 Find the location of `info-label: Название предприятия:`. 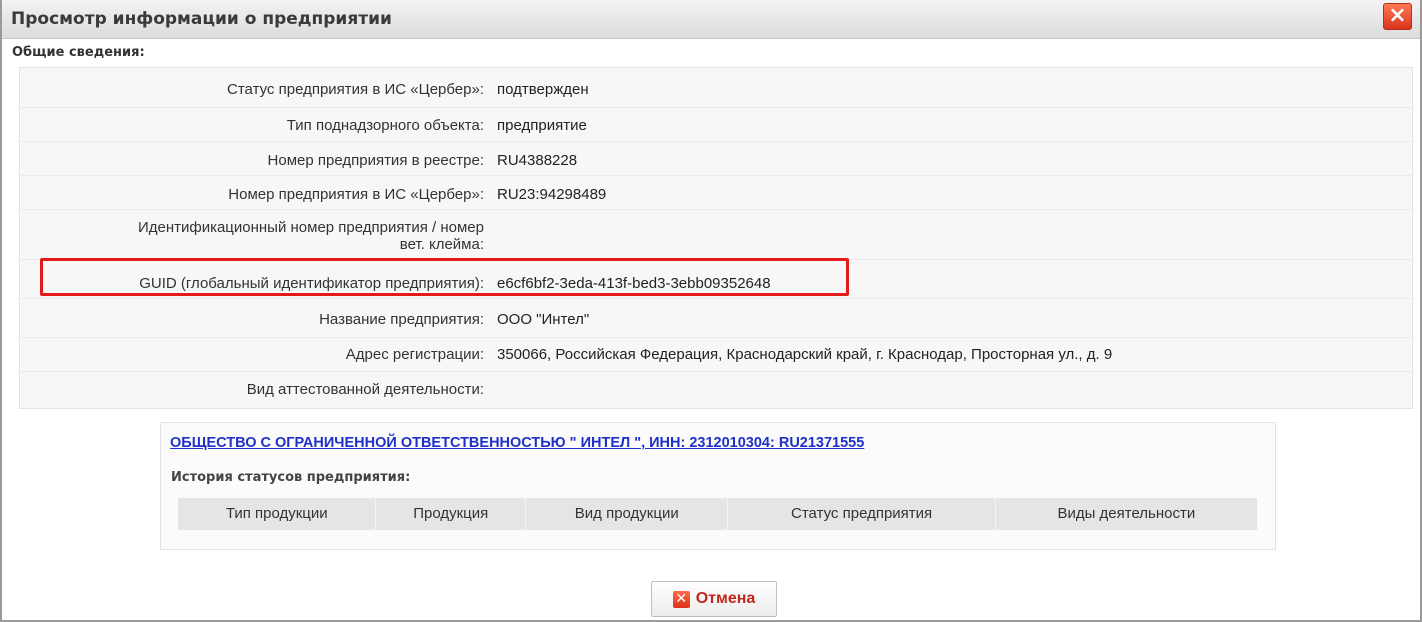

info-label: Название предприятия: is located at coordinates (401, 319).